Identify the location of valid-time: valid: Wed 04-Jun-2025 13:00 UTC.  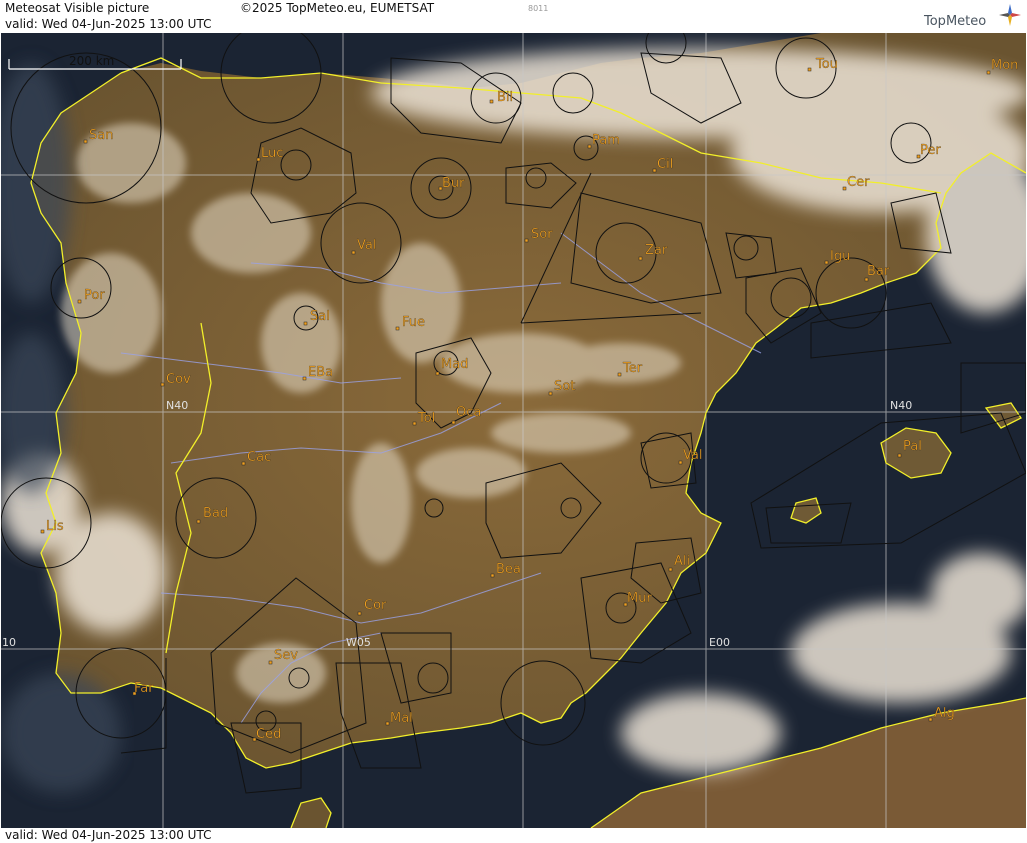
(108, 24).